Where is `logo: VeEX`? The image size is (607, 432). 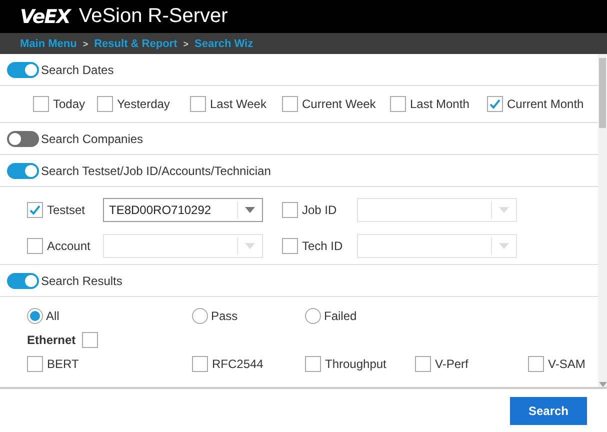 logo: VeEX is located at coordinates (45, 17).